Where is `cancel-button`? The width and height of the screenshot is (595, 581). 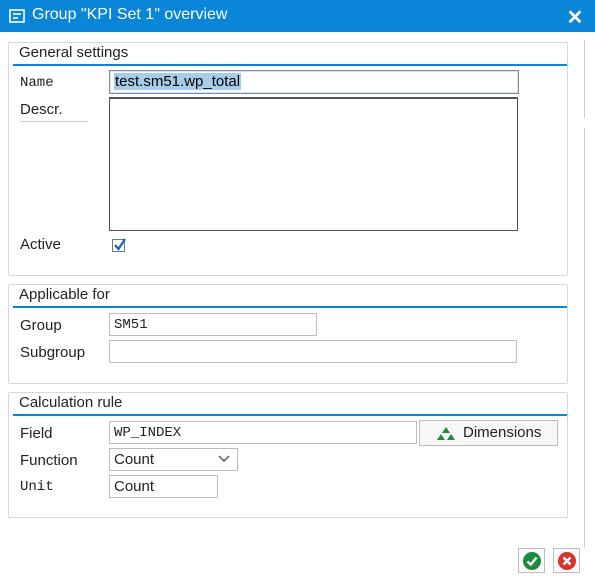
cancel-button is located at coordinates (566, 560).